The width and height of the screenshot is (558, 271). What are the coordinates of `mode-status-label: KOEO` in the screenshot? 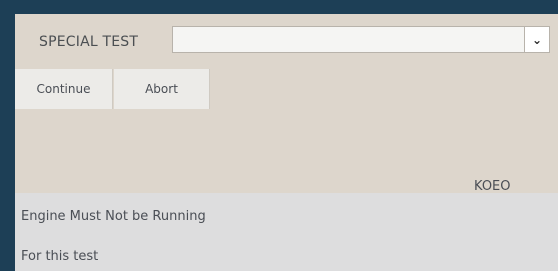 It's located at (492, 186).